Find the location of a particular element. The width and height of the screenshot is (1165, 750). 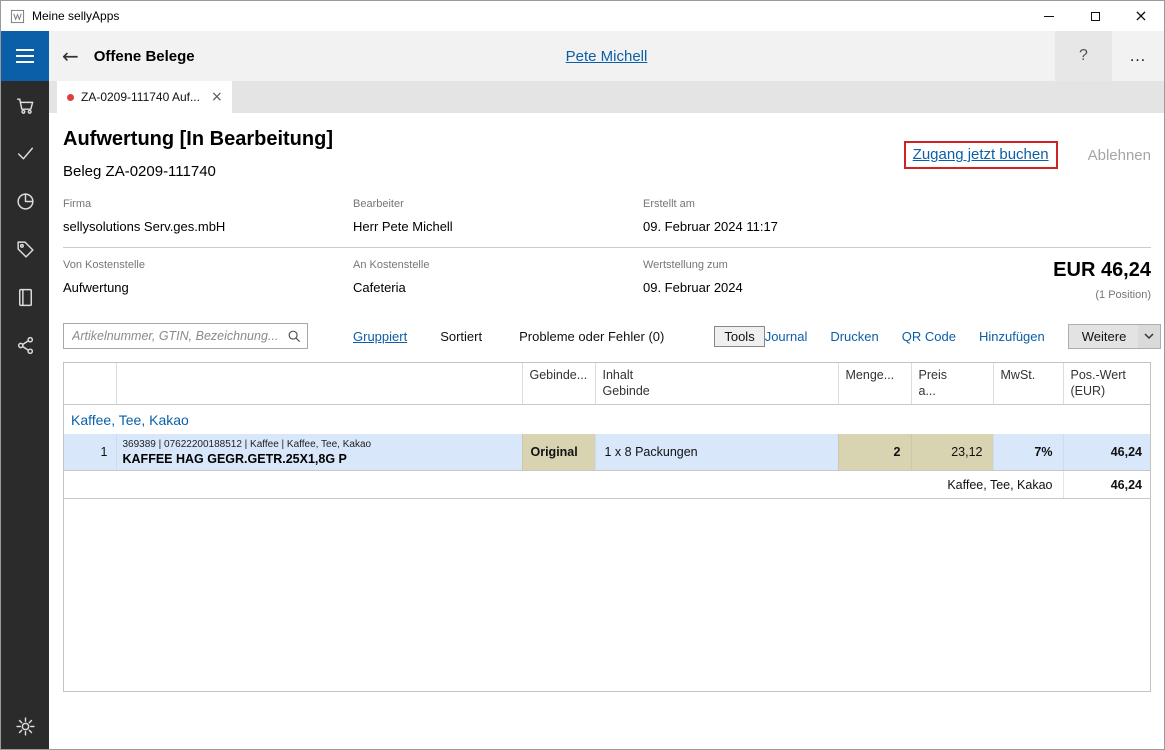

add-item-link: Hinzufügen is located at coordinates (1012, 336).